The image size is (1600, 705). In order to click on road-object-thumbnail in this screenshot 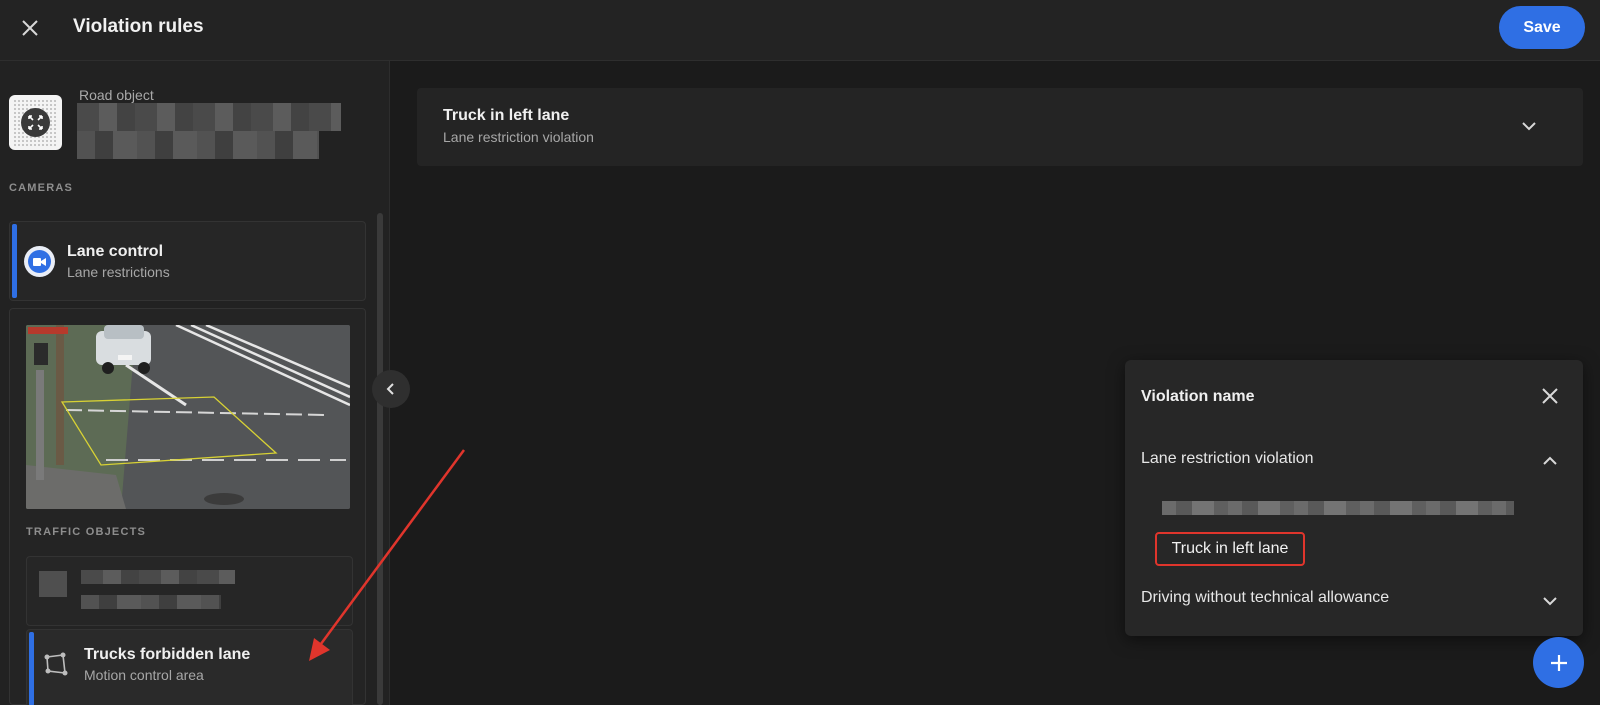, I will do `click(35, 122)`.